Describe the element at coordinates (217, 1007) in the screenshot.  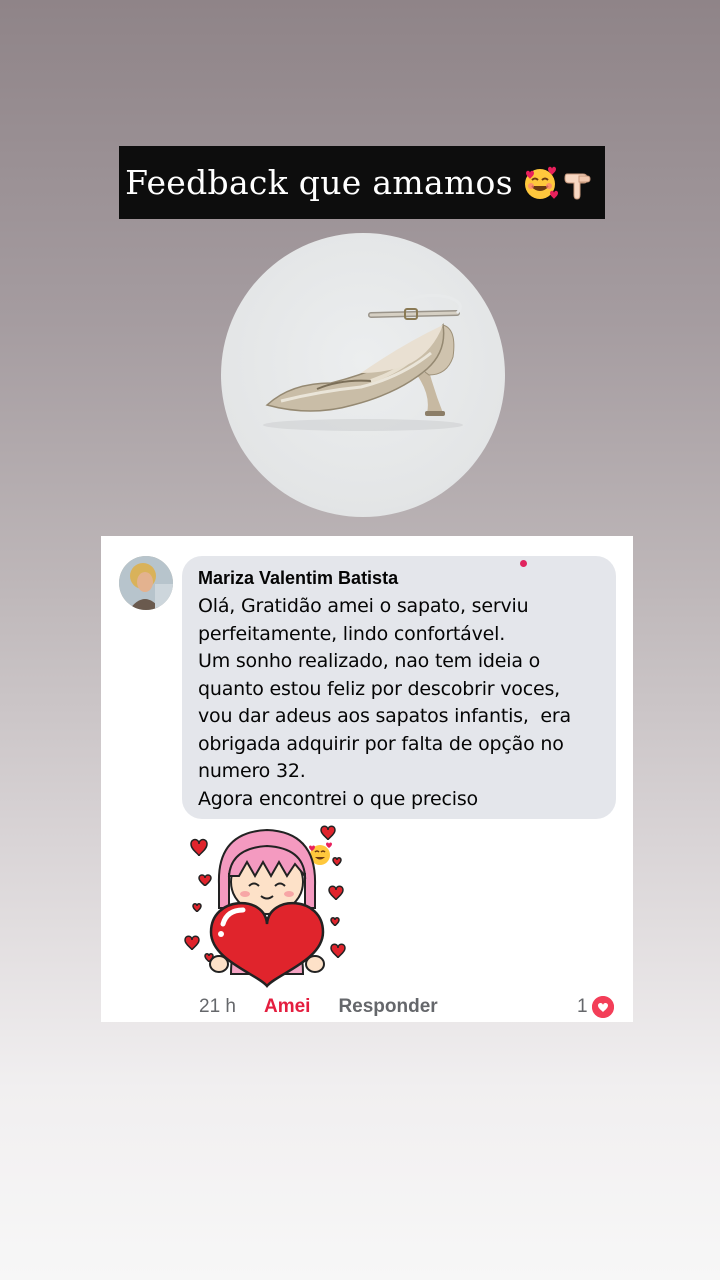
I see `comment-timestamp: 21 h` at that location.